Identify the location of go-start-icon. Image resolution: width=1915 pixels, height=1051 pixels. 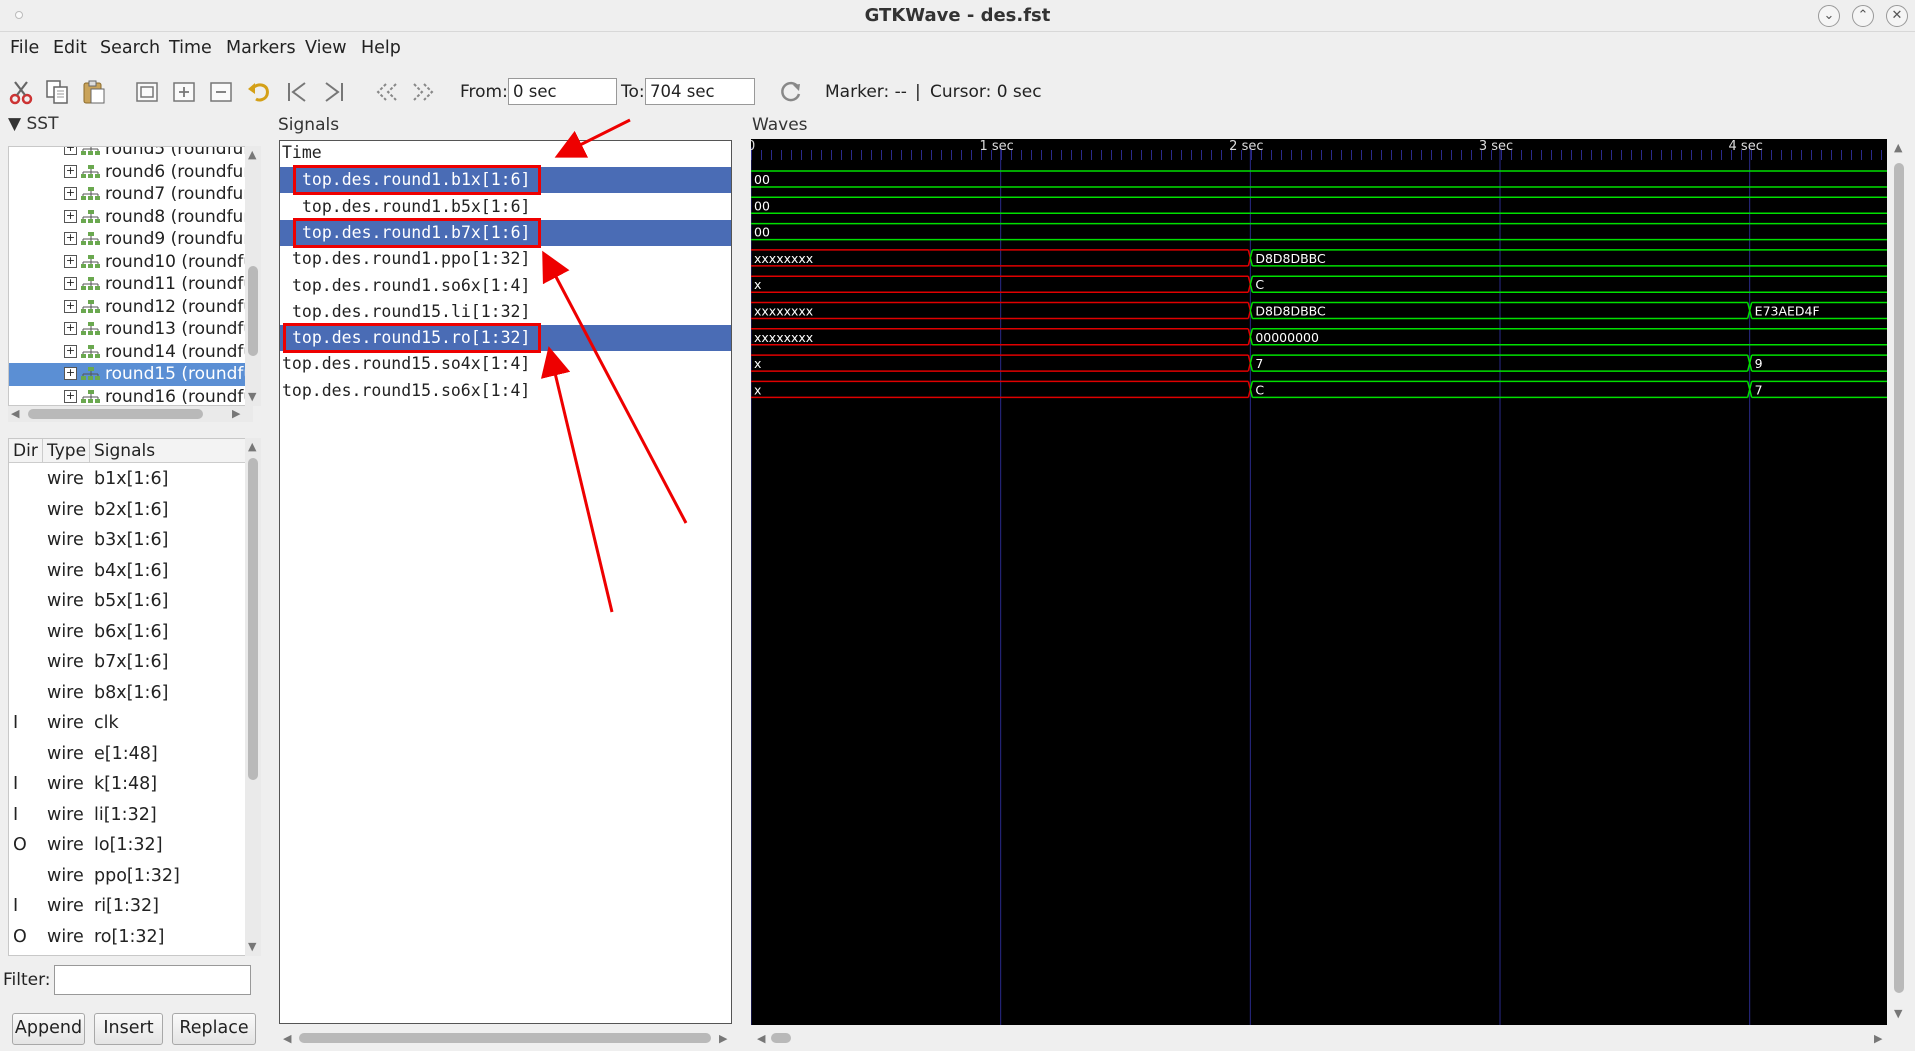
(297, 92).